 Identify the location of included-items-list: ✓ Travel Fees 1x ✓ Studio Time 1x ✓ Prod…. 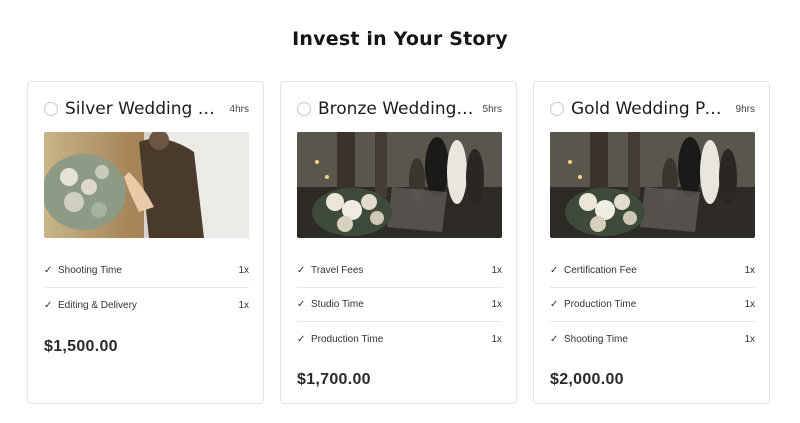
(399, 305).